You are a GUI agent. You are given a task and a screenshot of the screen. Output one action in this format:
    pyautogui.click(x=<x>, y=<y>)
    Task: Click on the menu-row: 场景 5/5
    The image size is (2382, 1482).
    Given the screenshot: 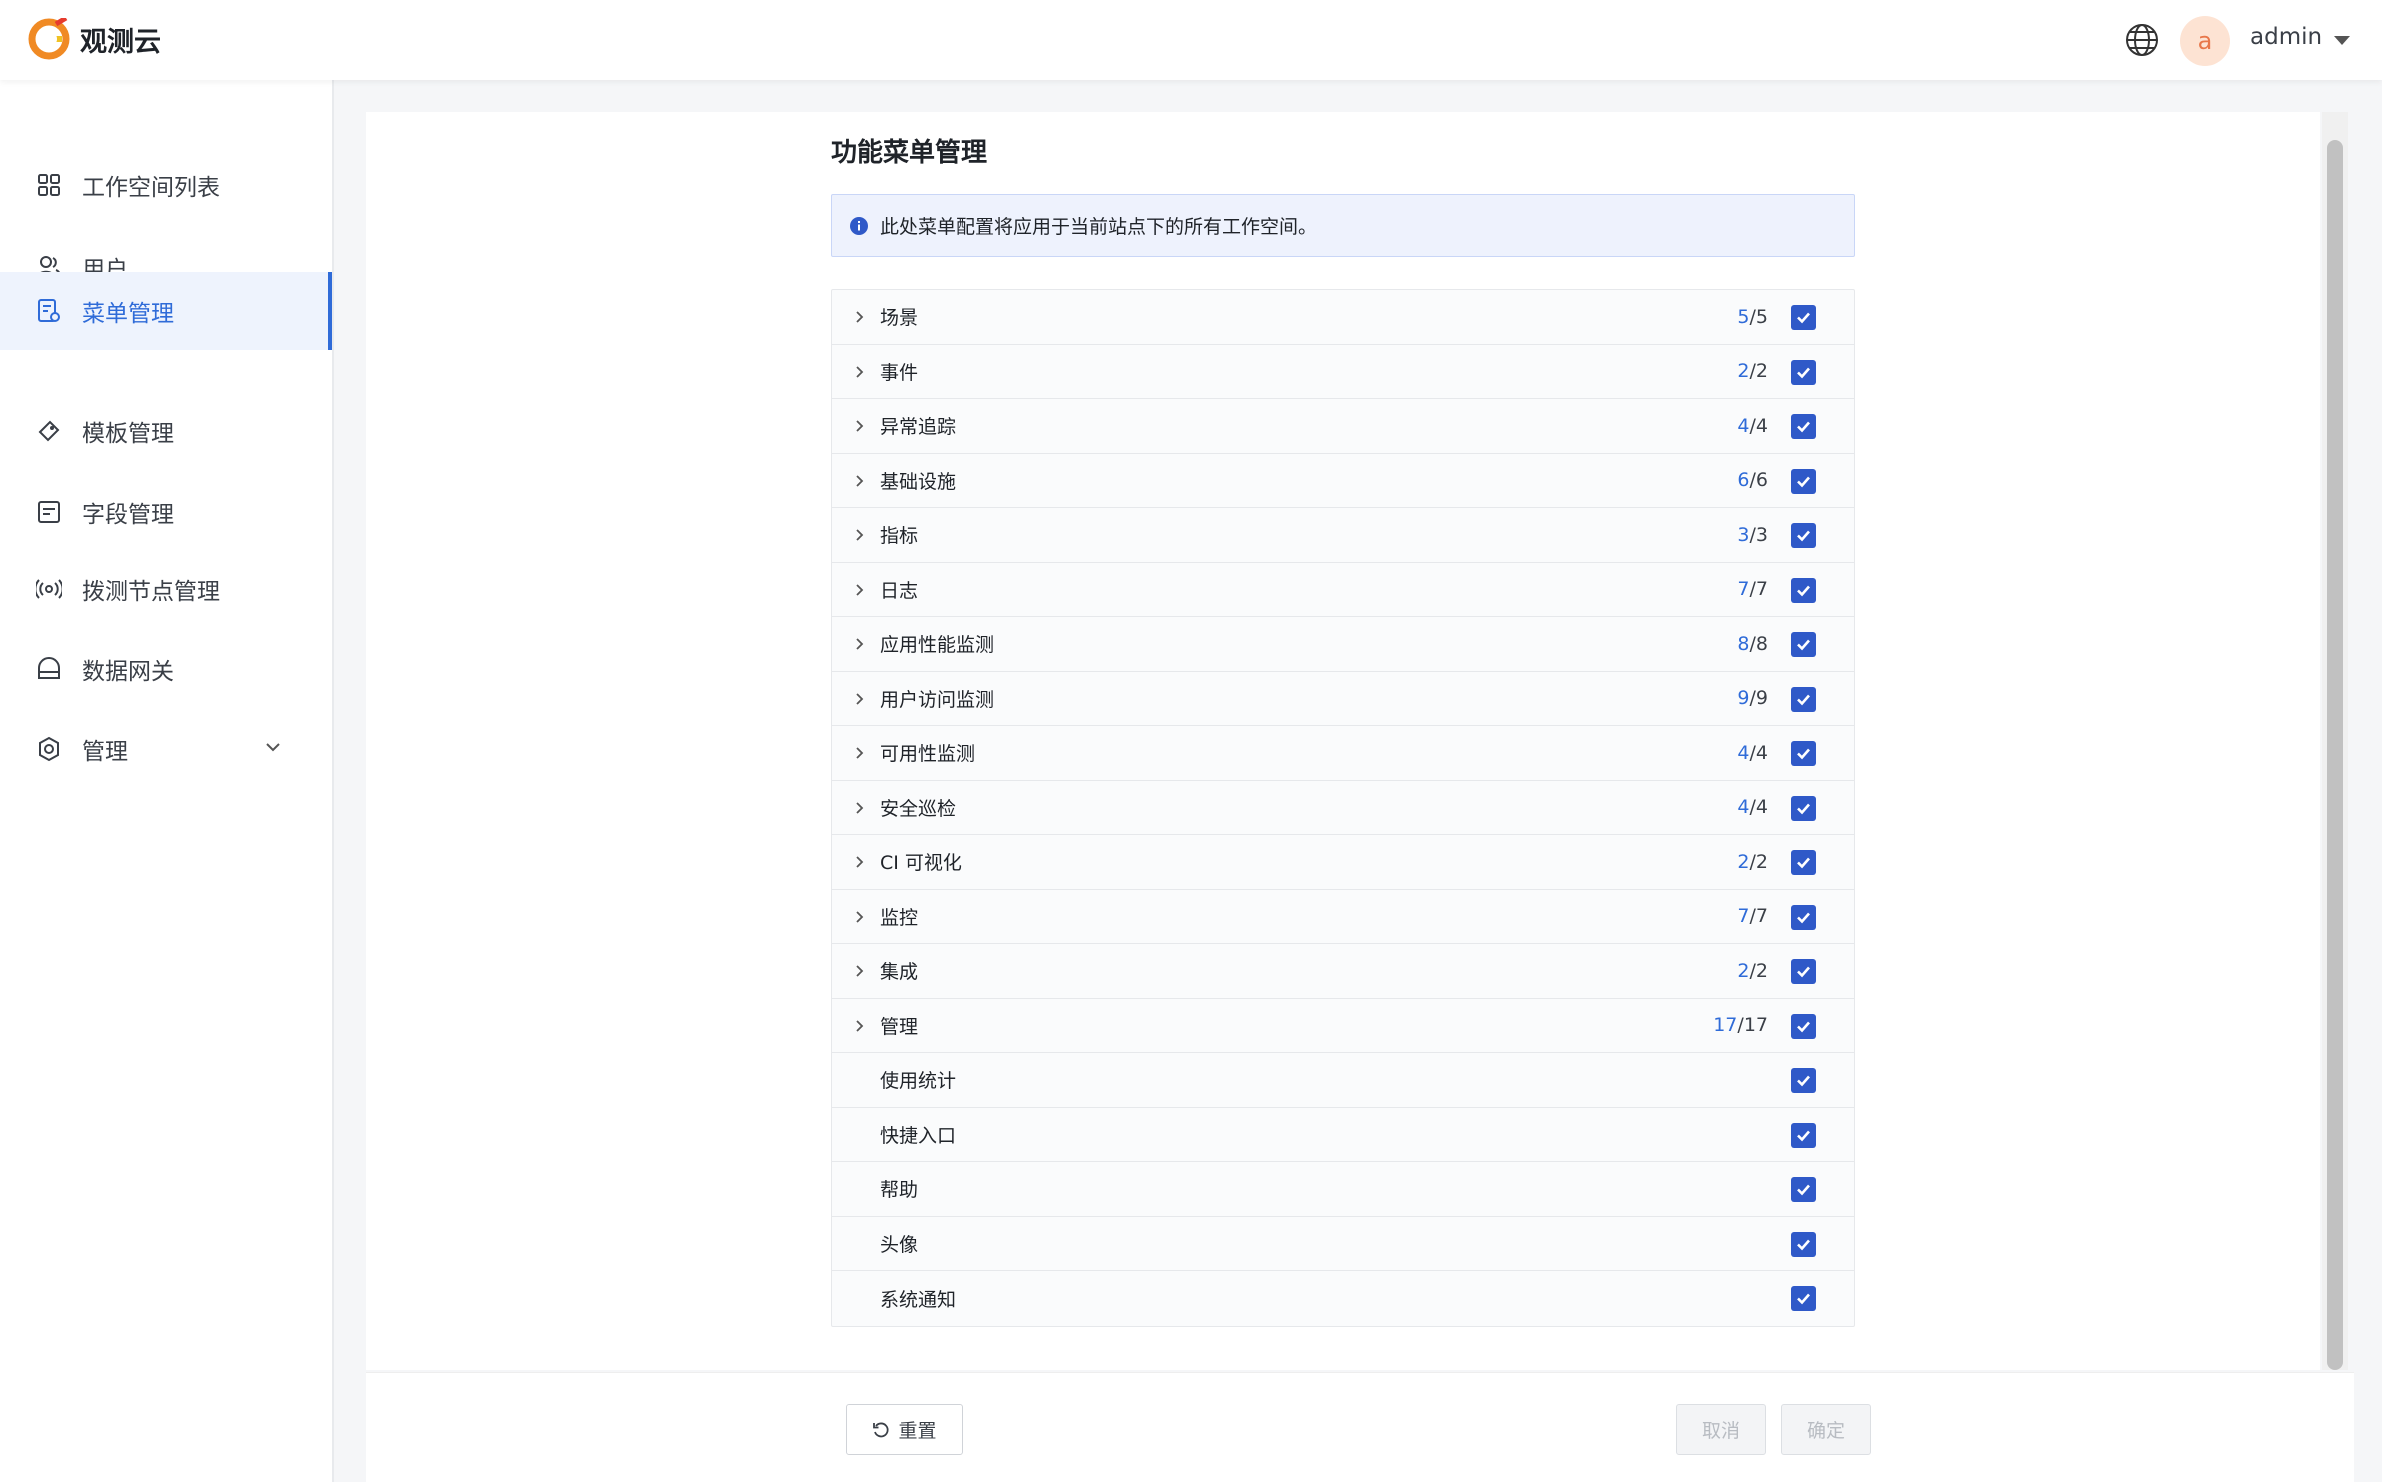 What is the action you would take?
    pyautogui.click(x=1343, y=317)
    